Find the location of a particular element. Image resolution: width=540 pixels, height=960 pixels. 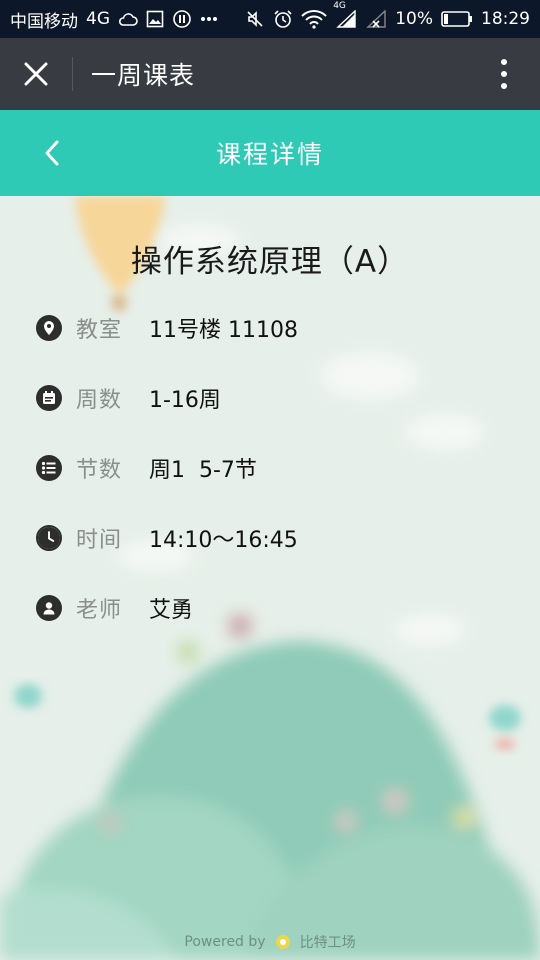

header-title: 课程详情 is located at coordinates (269, 154).